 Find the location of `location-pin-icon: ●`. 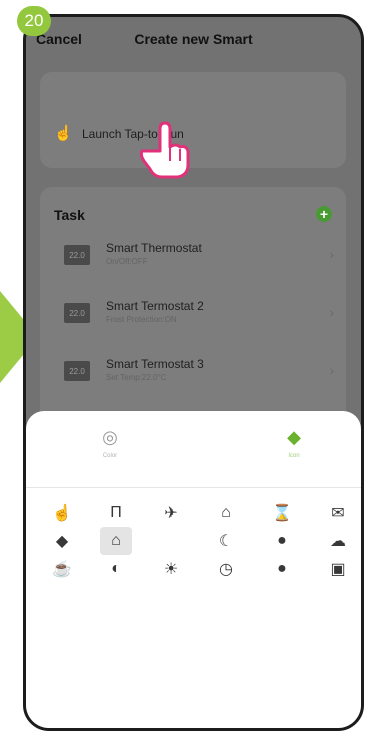

location-pin-icon: ● is located at coordinates (282, 541).